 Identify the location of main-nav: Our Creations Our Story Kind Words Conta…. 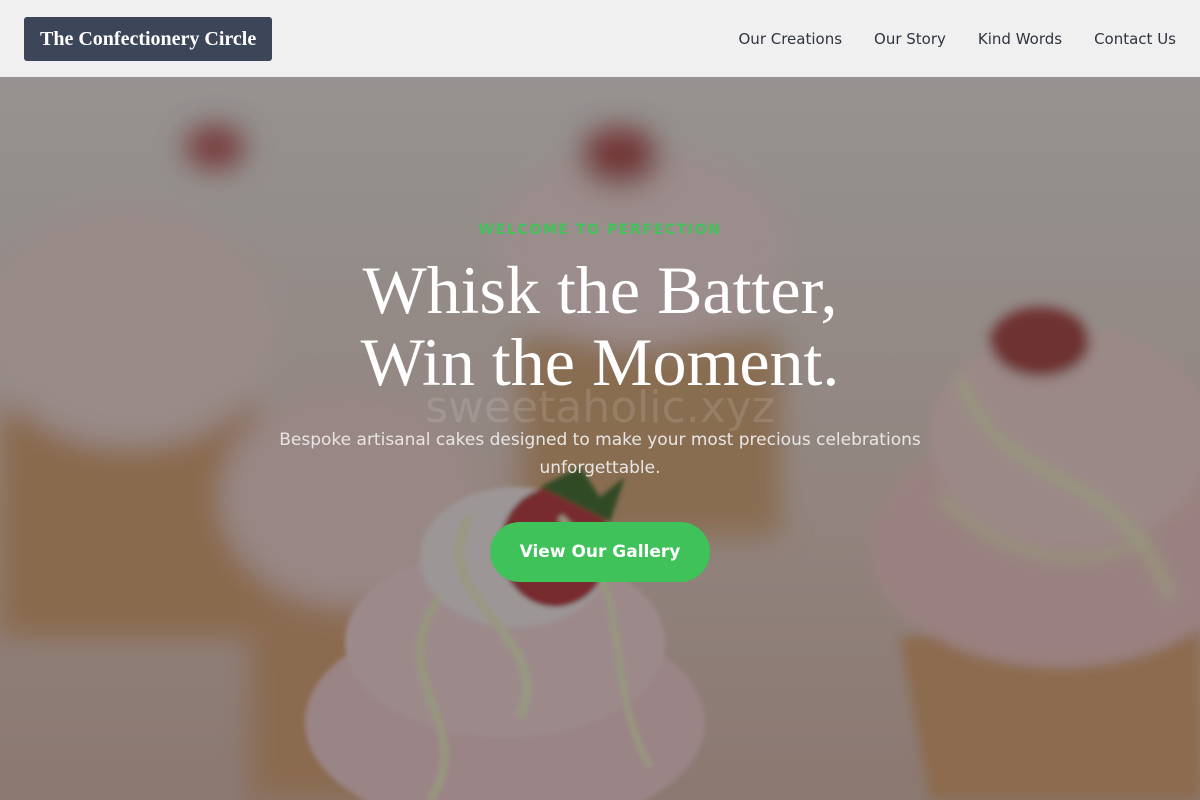
(958, 39).